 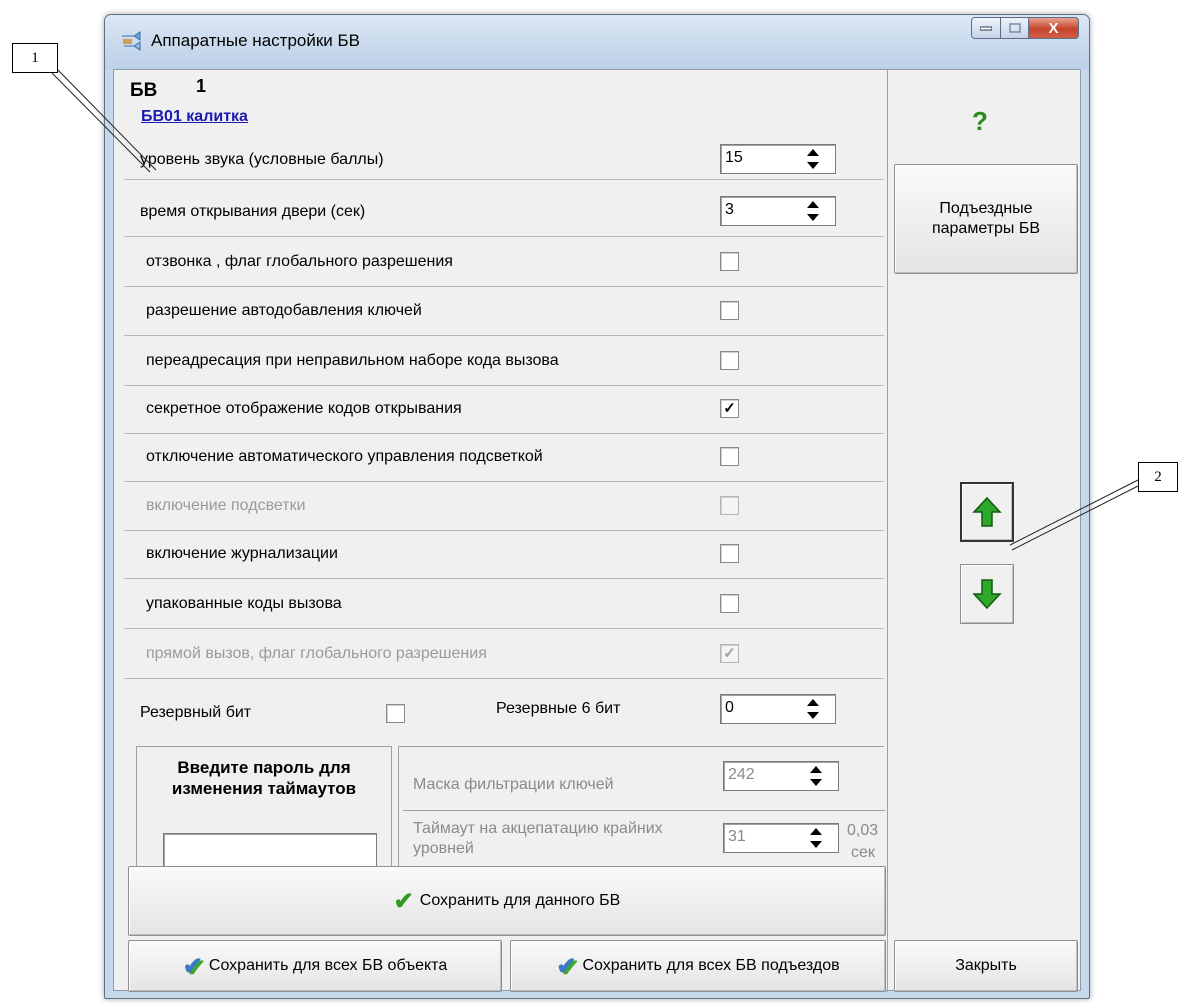 I want to click on accept-label: Таймаут на акцепатацию крайних уровней, so click(x=538, y=838).